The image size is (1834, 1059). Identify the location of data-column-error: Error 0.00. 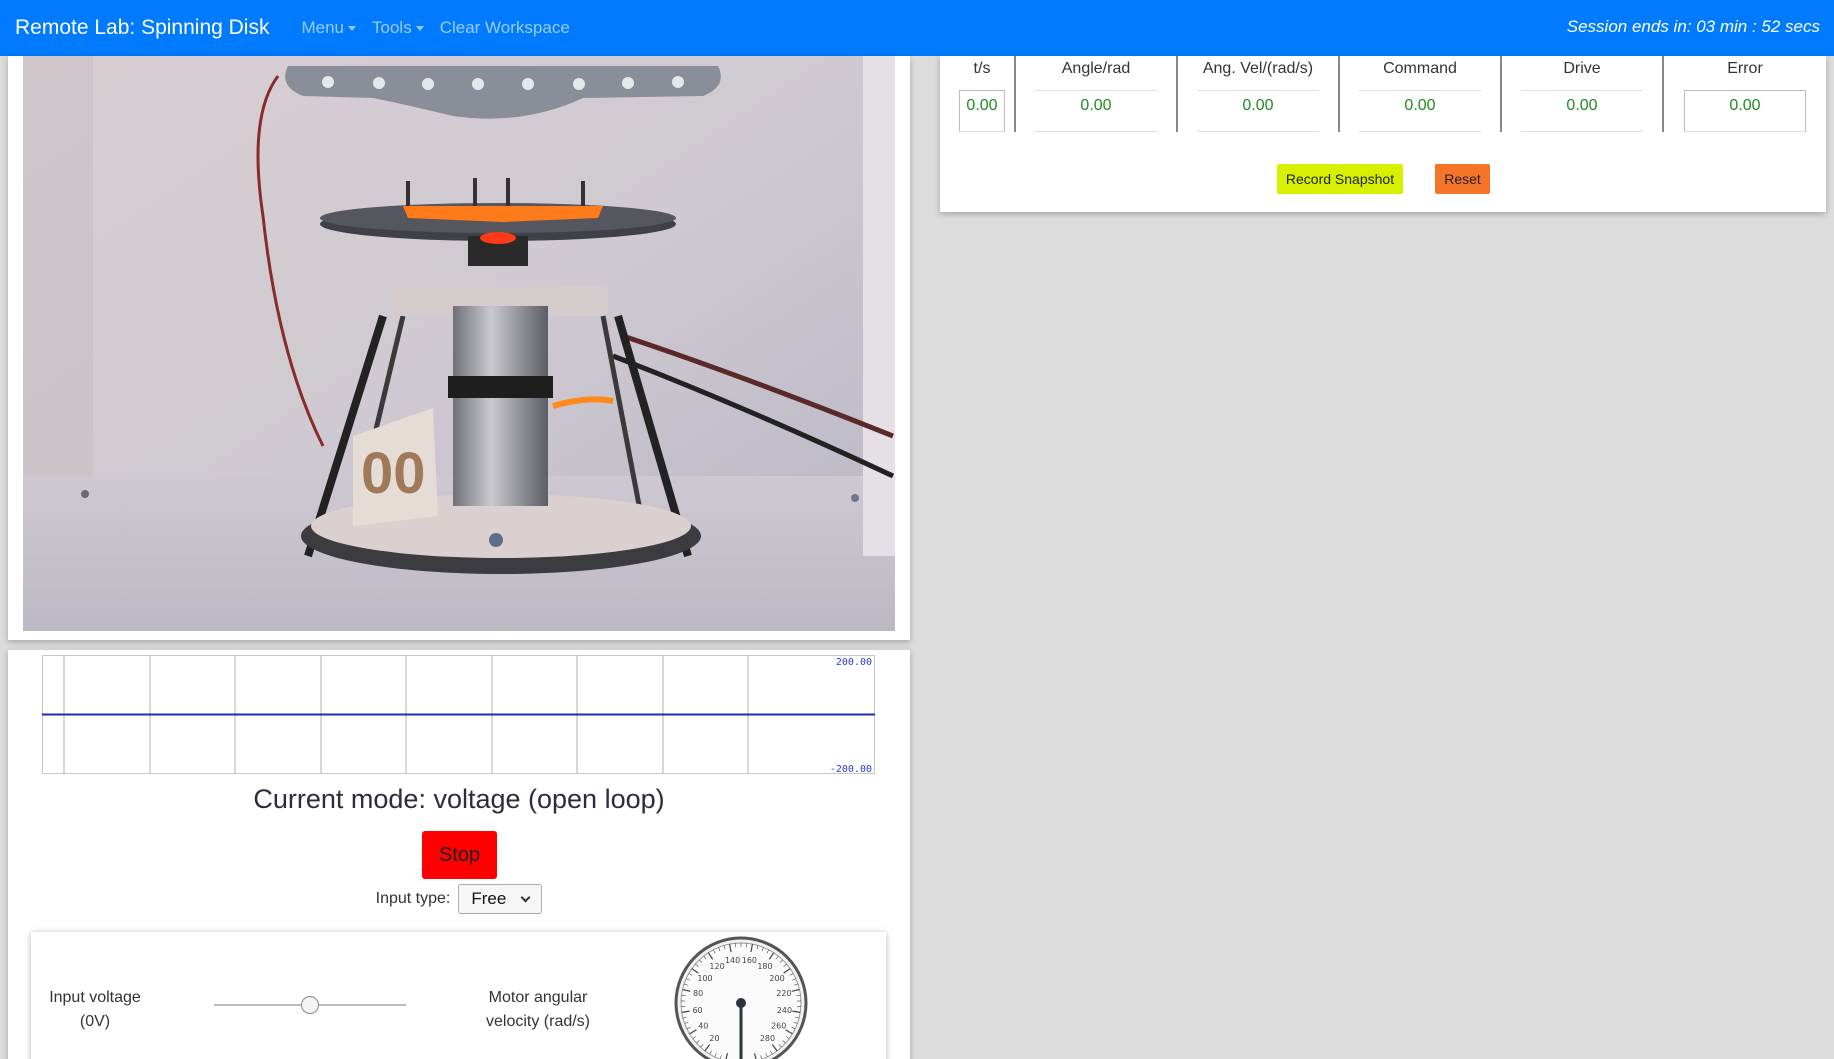
(1745, 94).